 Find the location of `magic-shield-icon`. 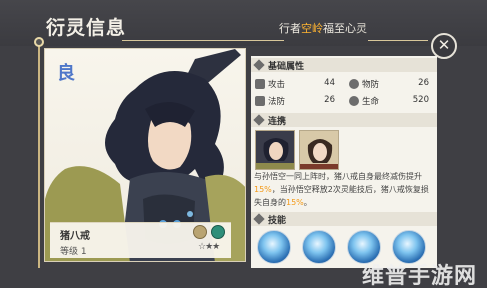

magic-shield-icon is located at coordinates (260, 101).